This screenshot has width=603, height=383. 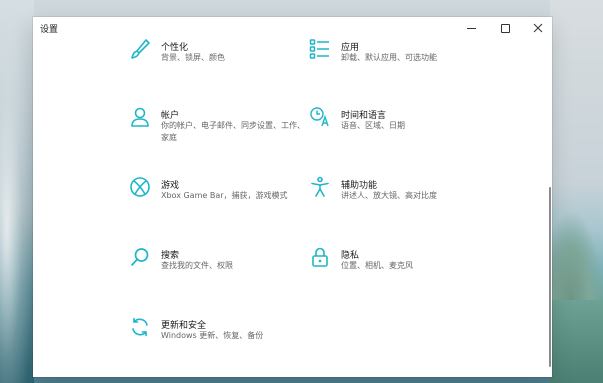 I want to click on tile-personalization: 个性化 背景、锁屏、颜色, so click(x=216, y=64).